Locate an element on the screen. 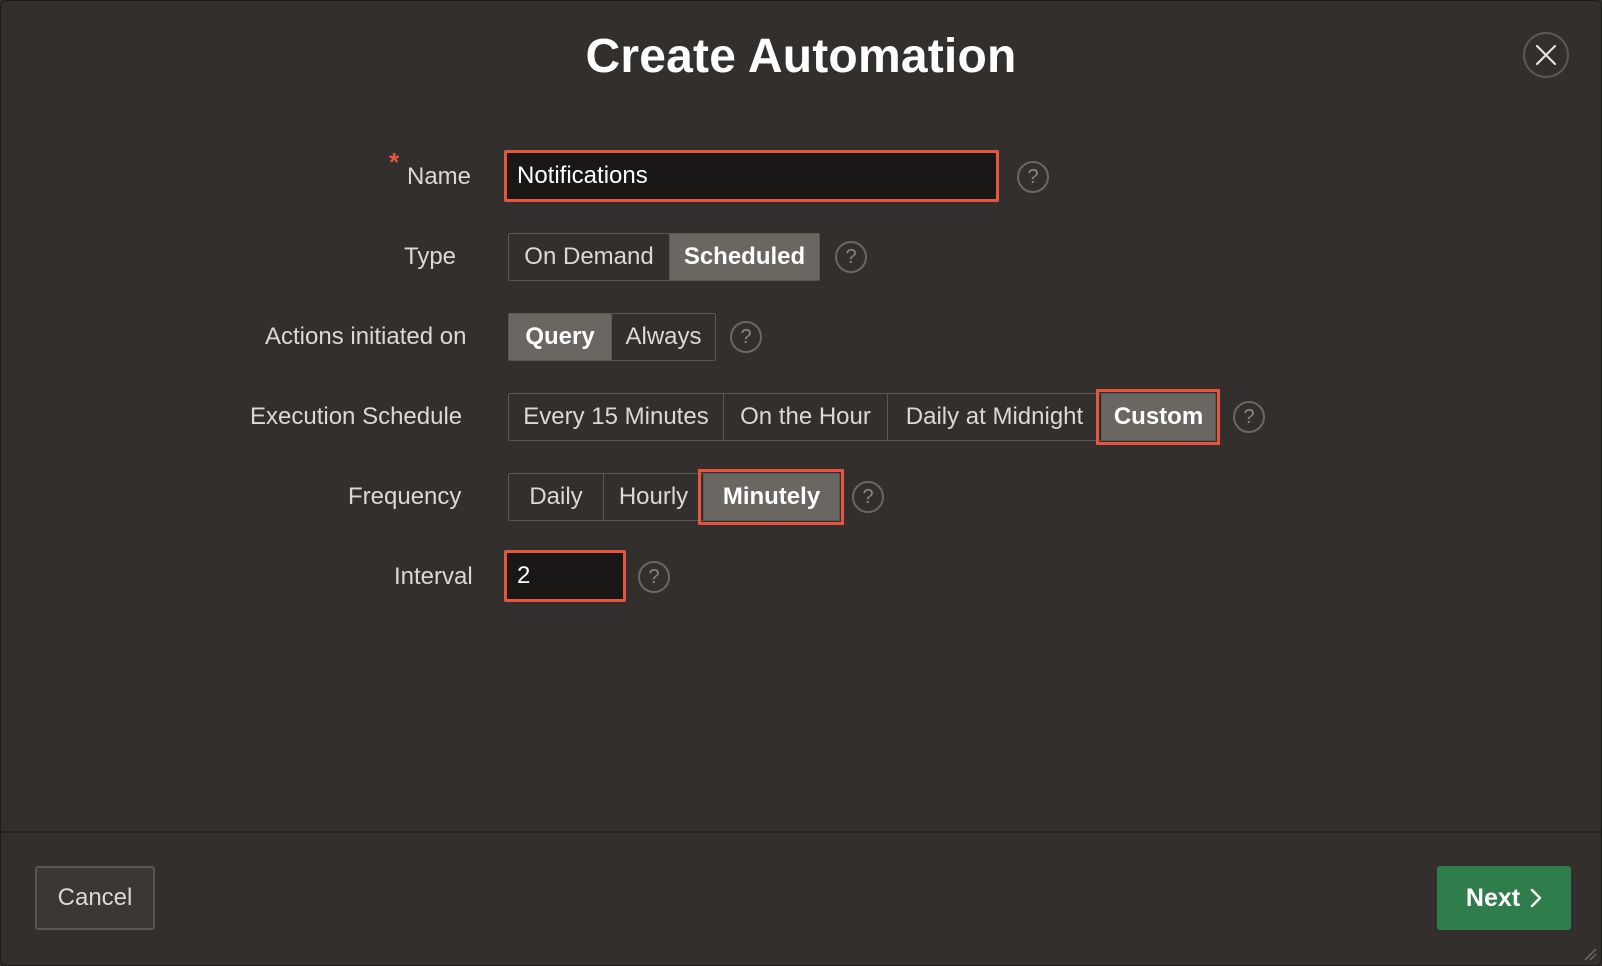  type-option-on-demand: On Demand is located at coordinates (589, 257).